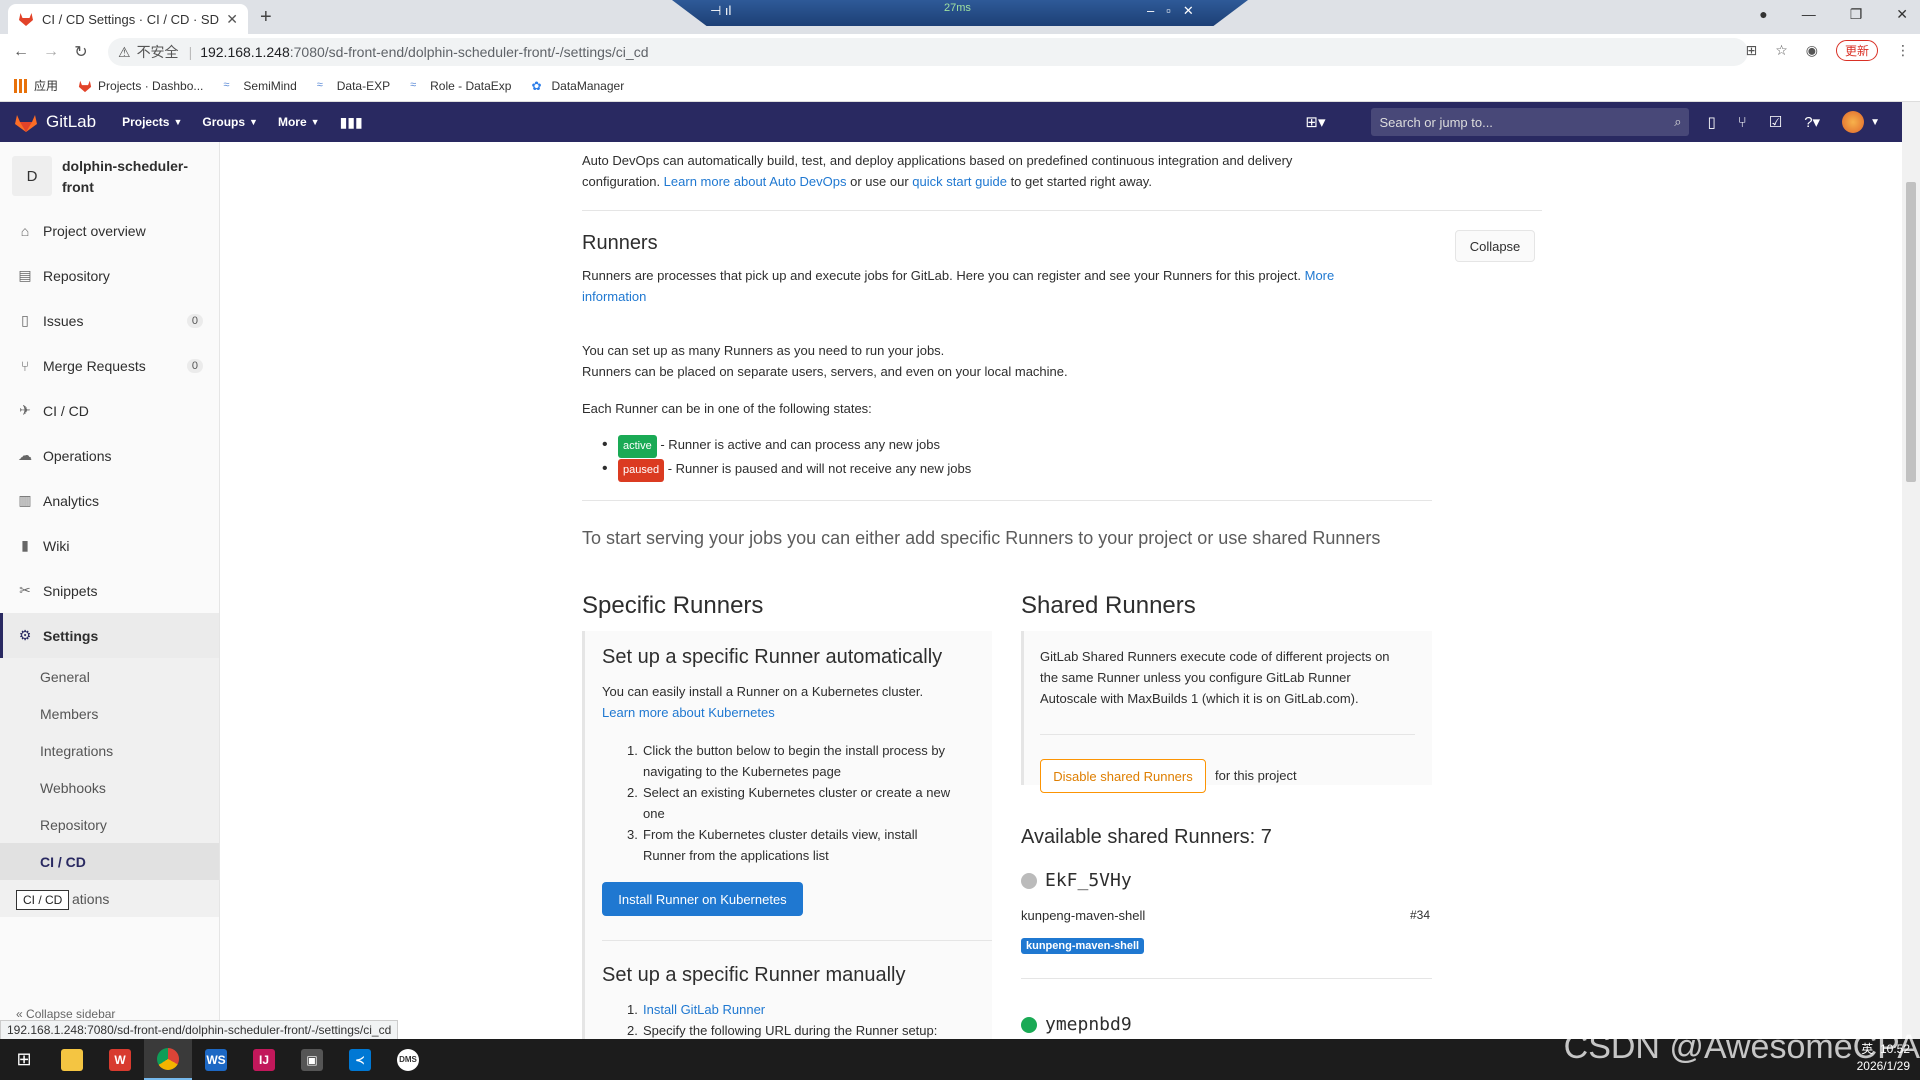 The width and height of the screenshot is (1920, 1080). I want to click on taskbar-image: ▣, so click(312, 1059).